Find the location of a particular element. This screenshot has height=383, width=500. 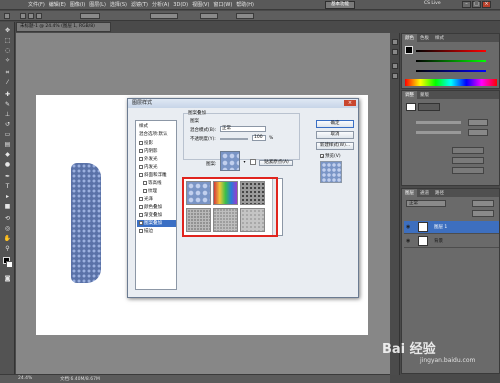

pattern-dropdown-icon: ▾ is located at coordinates (244, 161).